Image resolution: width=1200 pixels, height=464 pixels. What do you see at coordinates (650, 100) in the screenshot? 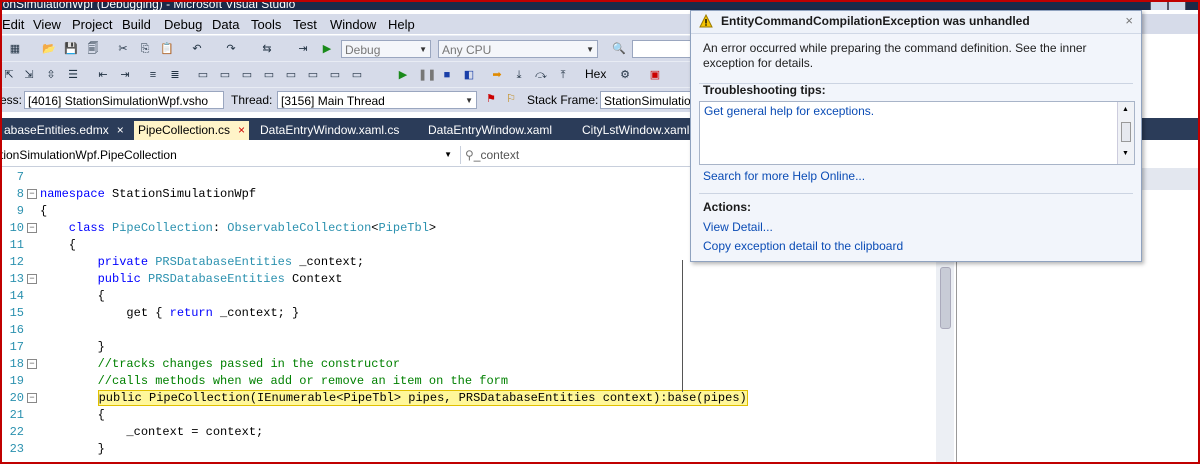
I see `stack-frame-select: StationSimulatio` at bounding box center [650, 100].